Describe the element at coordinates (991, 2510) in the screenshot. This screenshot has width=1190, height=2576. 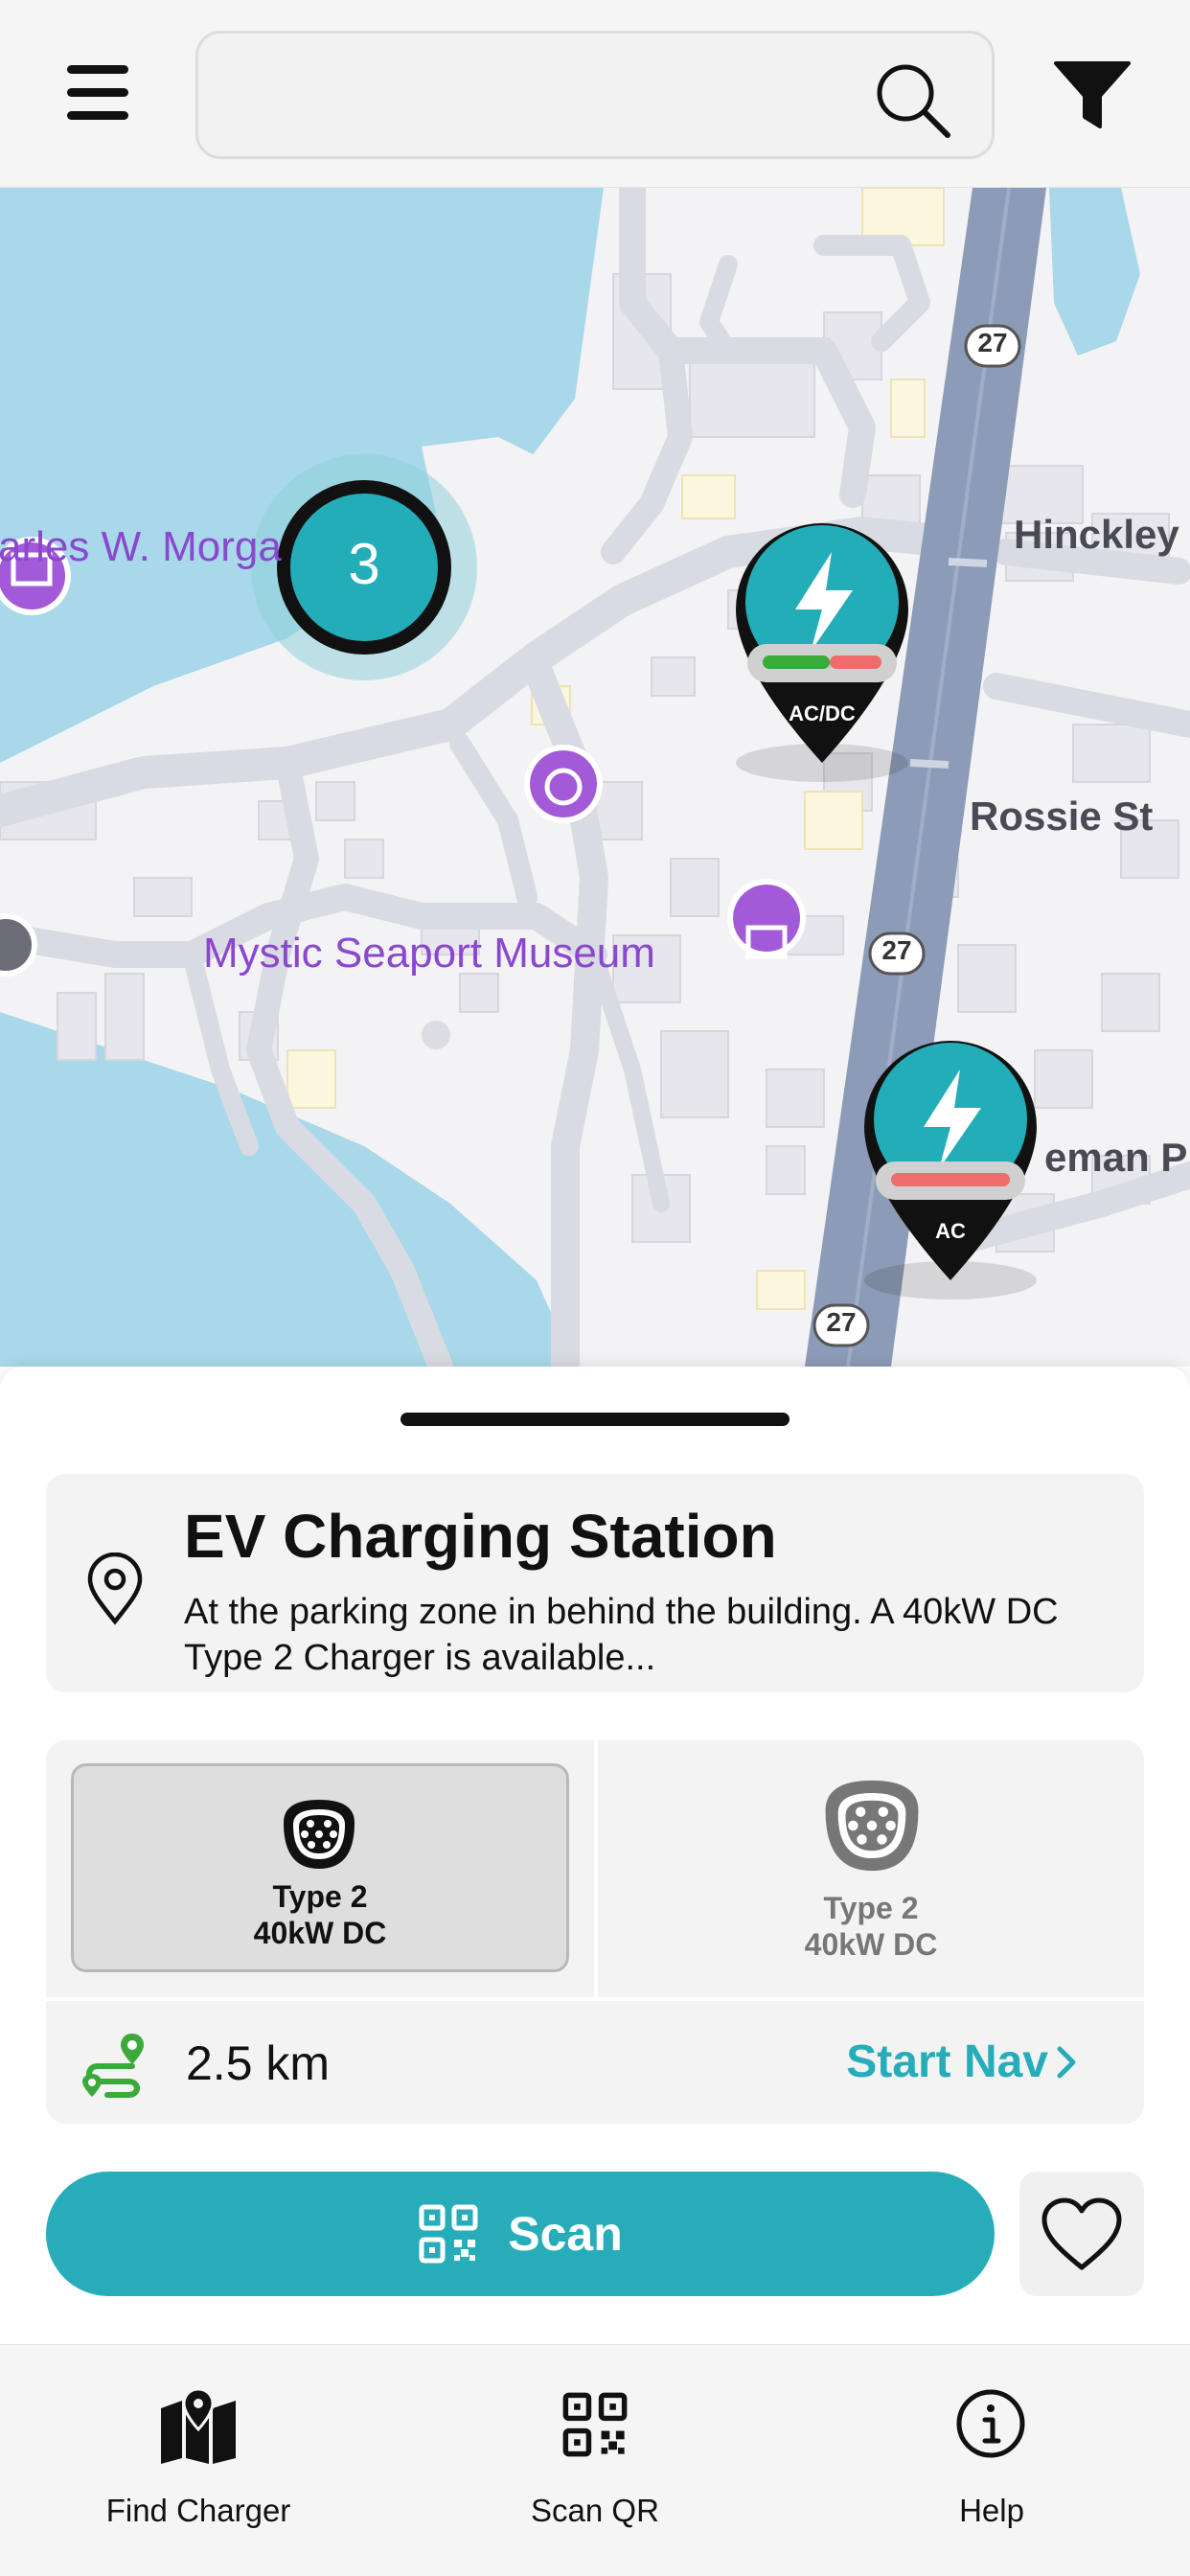
I see `tab-label: Help` at that location.